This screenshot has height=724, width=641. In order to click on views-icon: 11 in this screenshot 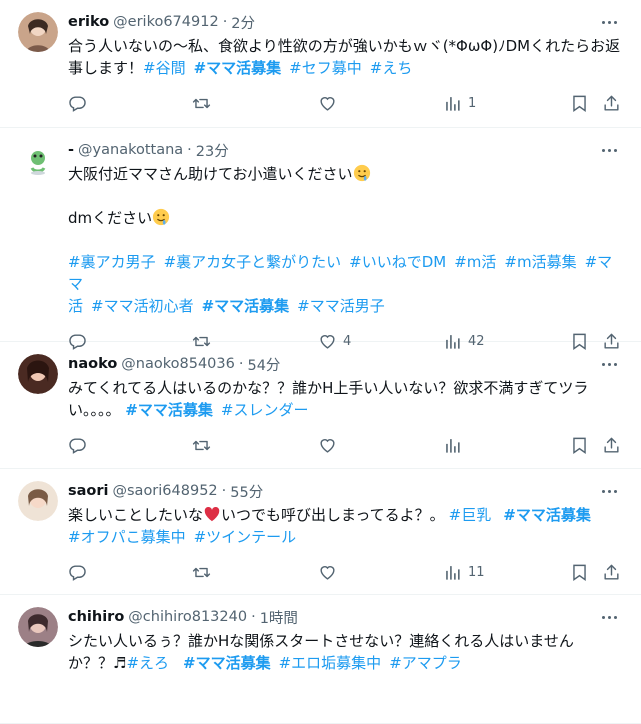, I will do `click(464, 572)`.